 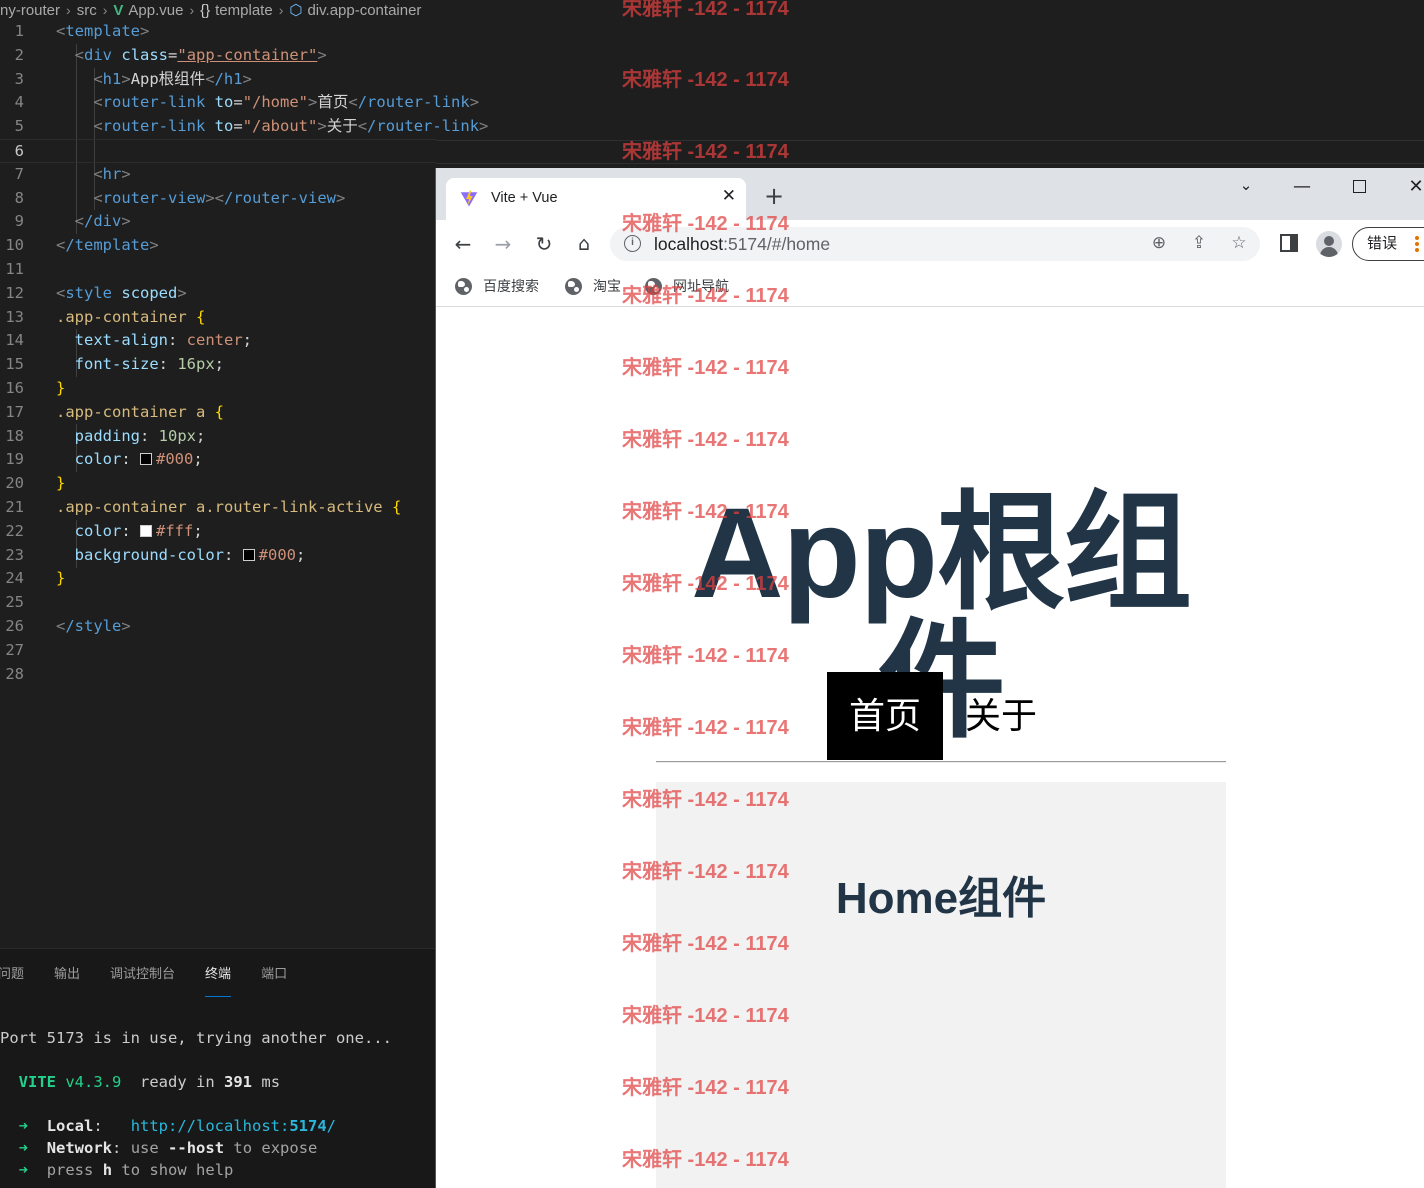 What do you see at coordinates (114, 411) in the screenshot?
I see `code-line: 17 .app-container a {` at bounding box center [114, 411].